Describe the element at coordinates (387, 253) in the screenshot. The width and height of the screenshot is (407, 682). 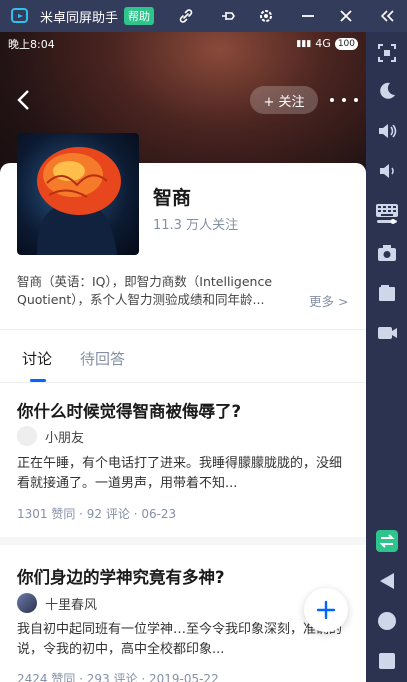
I see `camera-icon` at that location.